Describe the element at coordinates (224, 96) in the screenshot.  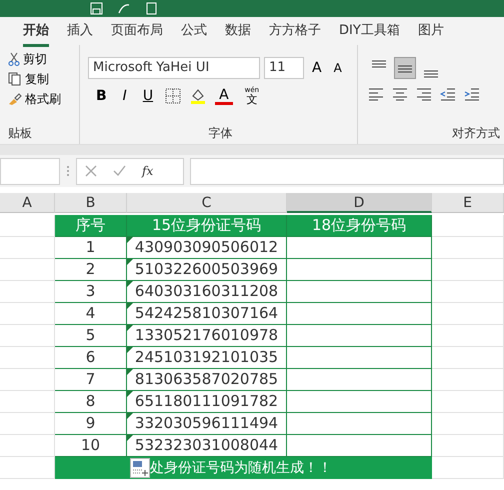
I see `font-color-button: A` at that location.